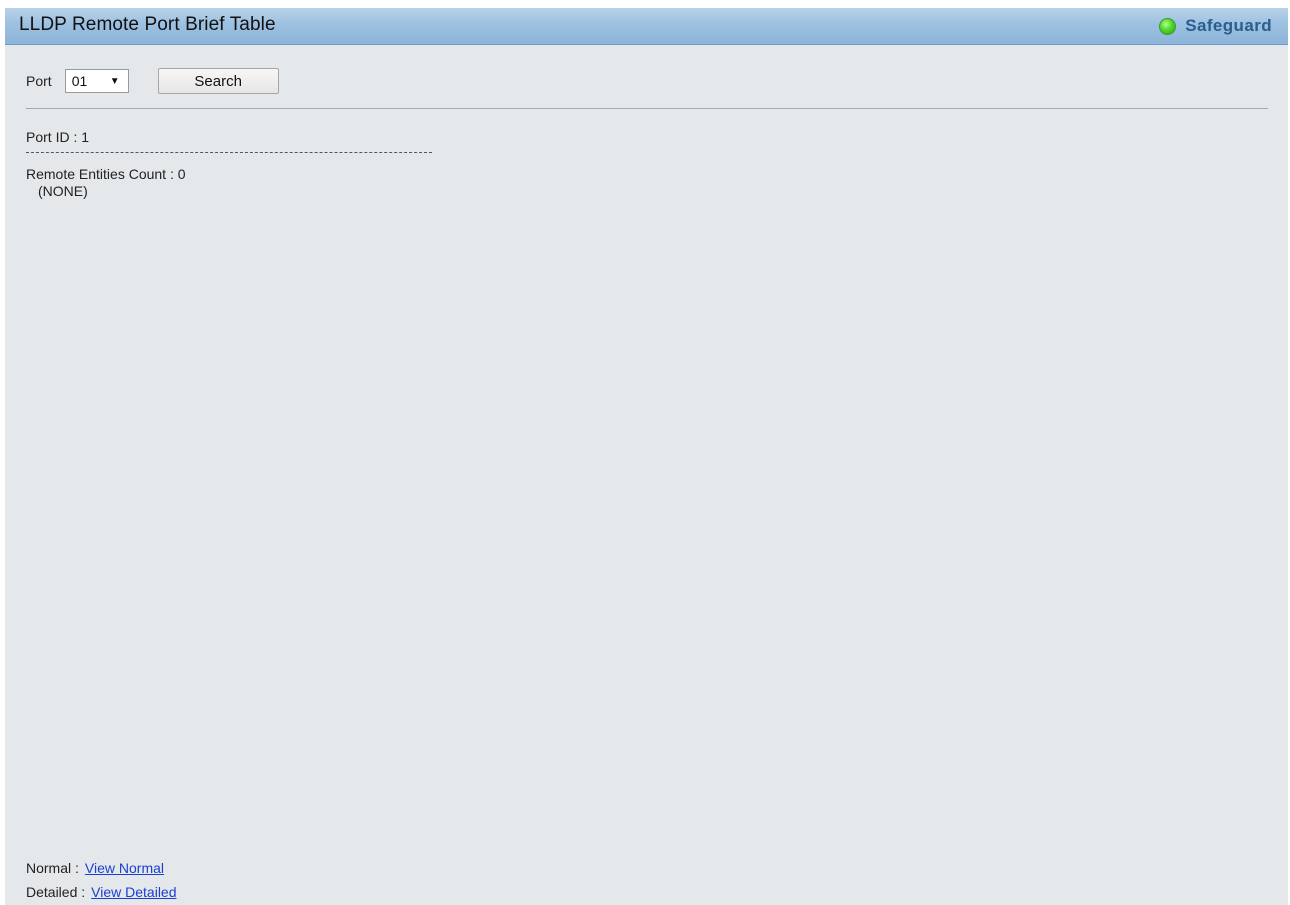  I want to click on view-detailed-link: View Detailed, so click(133, 892).